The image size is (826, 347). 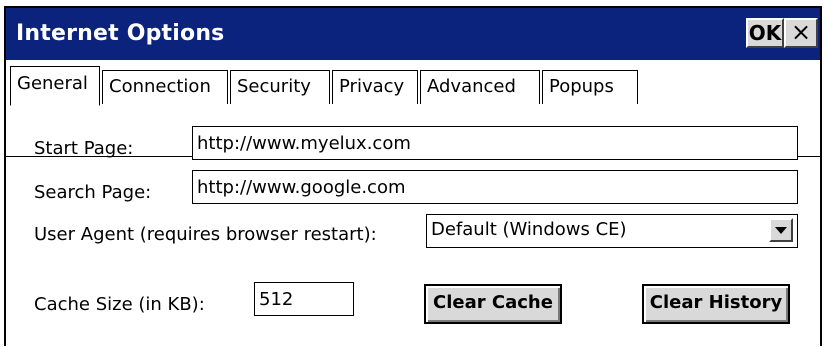 What do you see at coordinates (304, 299) in the screenshot?
I see `cache-size-input` at bounding box center [304, 299].